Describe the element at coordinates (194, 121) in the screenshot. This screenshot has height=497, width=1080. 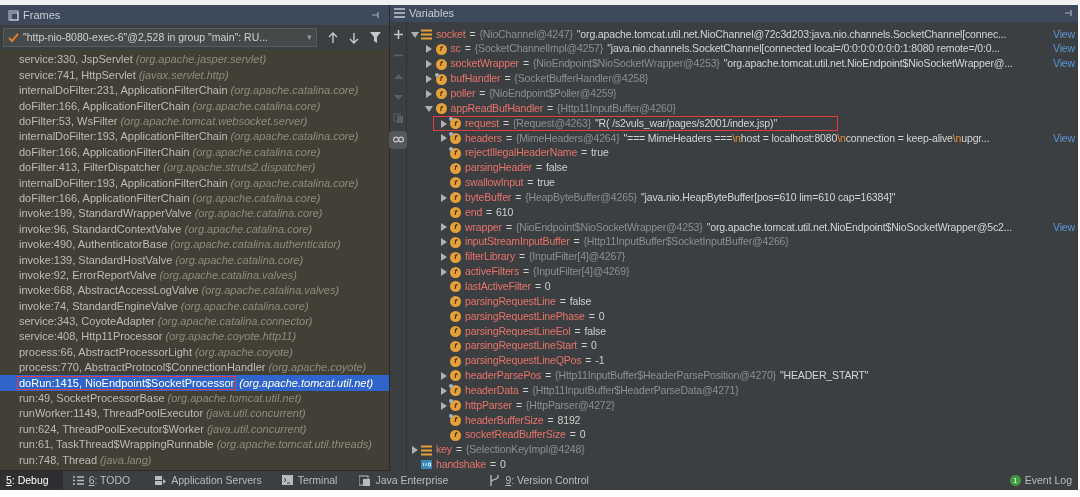
I see `frame-row: doFilter:53, WsFilter (org.apache.tomcat.websocket.server)` at that location.